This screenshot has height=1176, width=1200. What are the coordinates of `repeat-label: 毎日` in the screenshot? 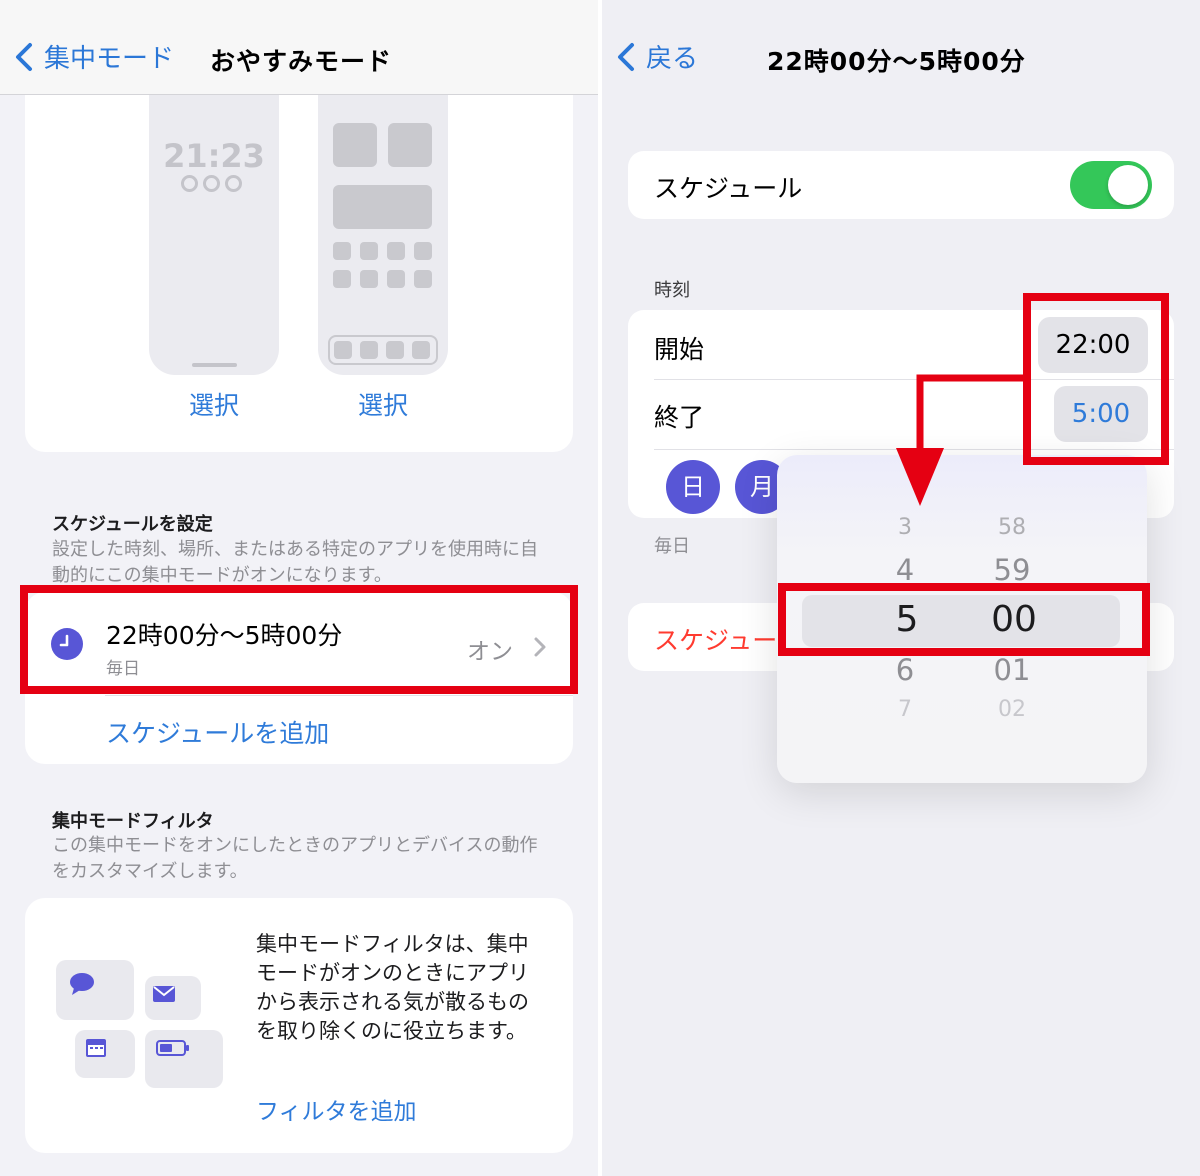 It's located at (672, 546).